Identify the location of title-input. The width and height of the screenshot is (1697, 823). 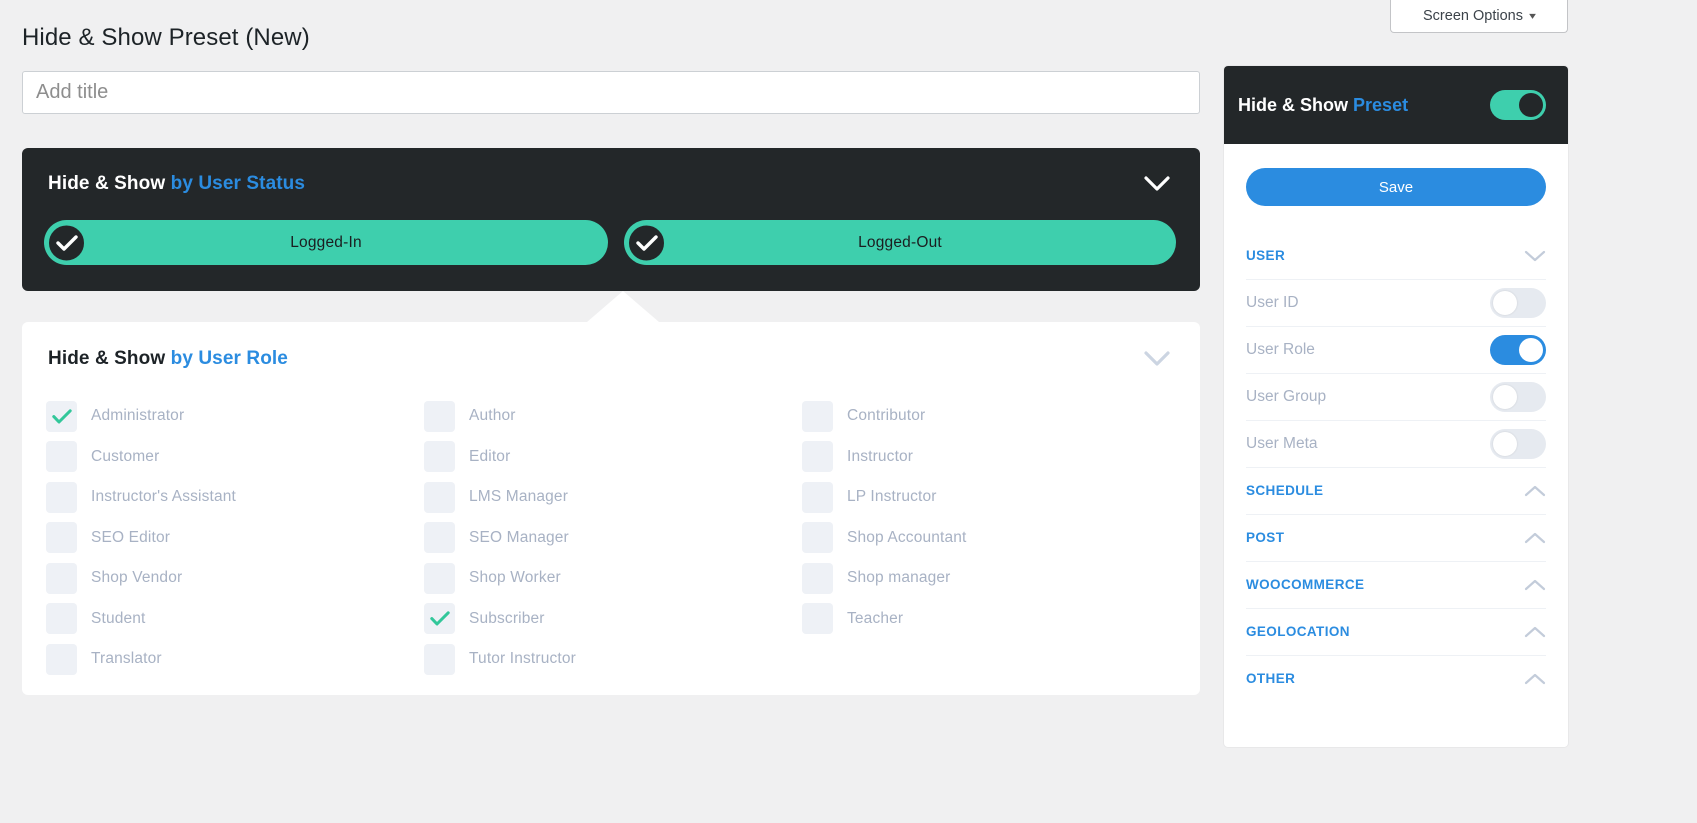
(611, 92).